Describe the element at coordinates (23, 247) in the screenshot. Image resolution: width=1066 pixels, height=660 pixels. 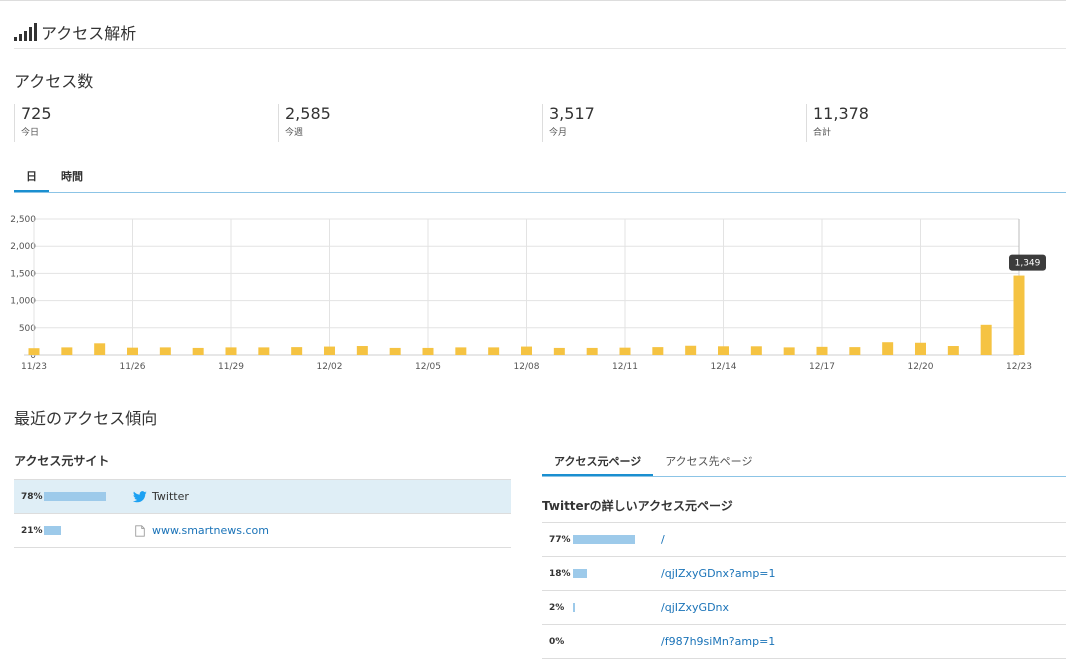
I see `y-tick-label: 2,000` at that location.